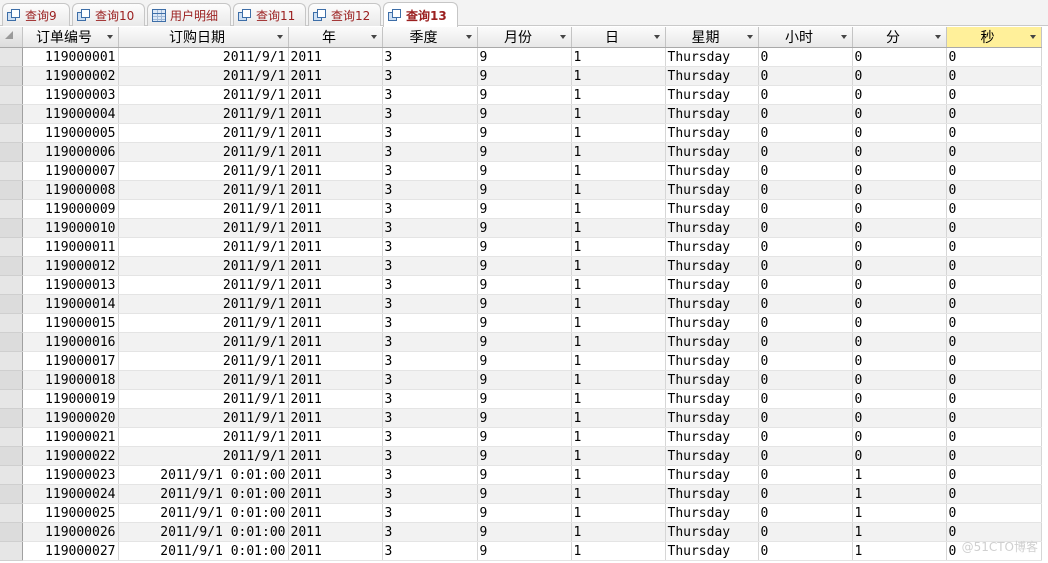  What do you see at coordinates (70, 37) in the screenshot?
I see `column-header-order-id: 订单编号` at bounding box center [70, 37].